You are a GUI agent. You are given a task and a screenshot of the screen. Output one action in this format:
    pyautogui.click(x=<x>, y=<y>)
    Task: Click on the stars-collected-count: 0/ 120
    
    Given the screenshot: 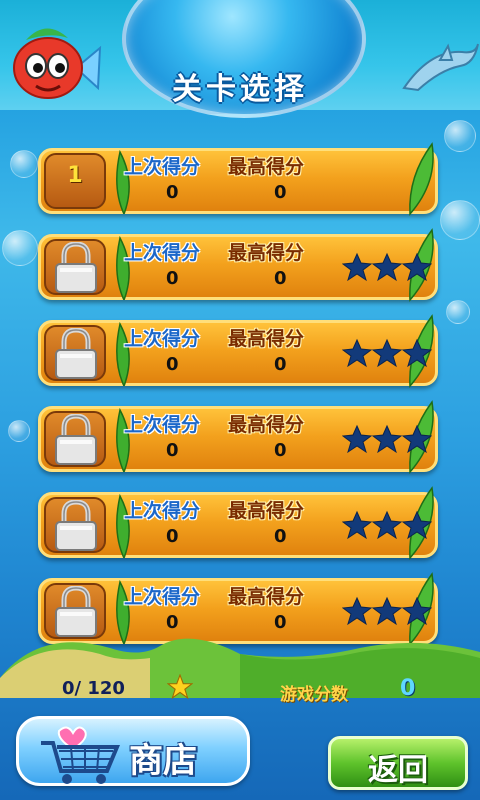 What is the action you would take?
    pyautogui.click(x=93, y=688)
    